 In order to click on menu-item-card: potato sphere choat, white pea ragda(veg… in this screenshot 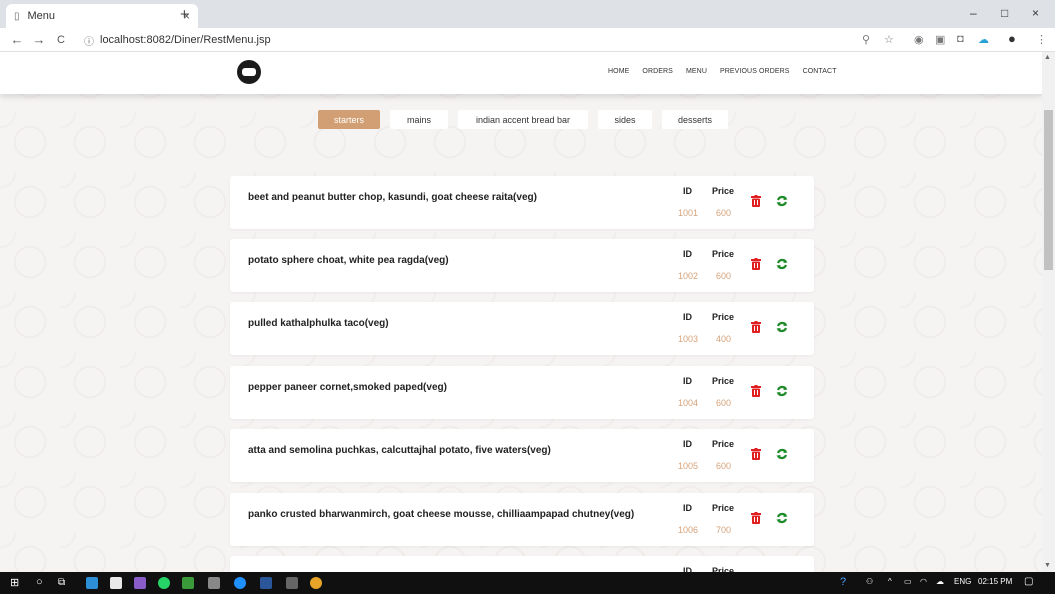, I will do `click(522, 265)`.